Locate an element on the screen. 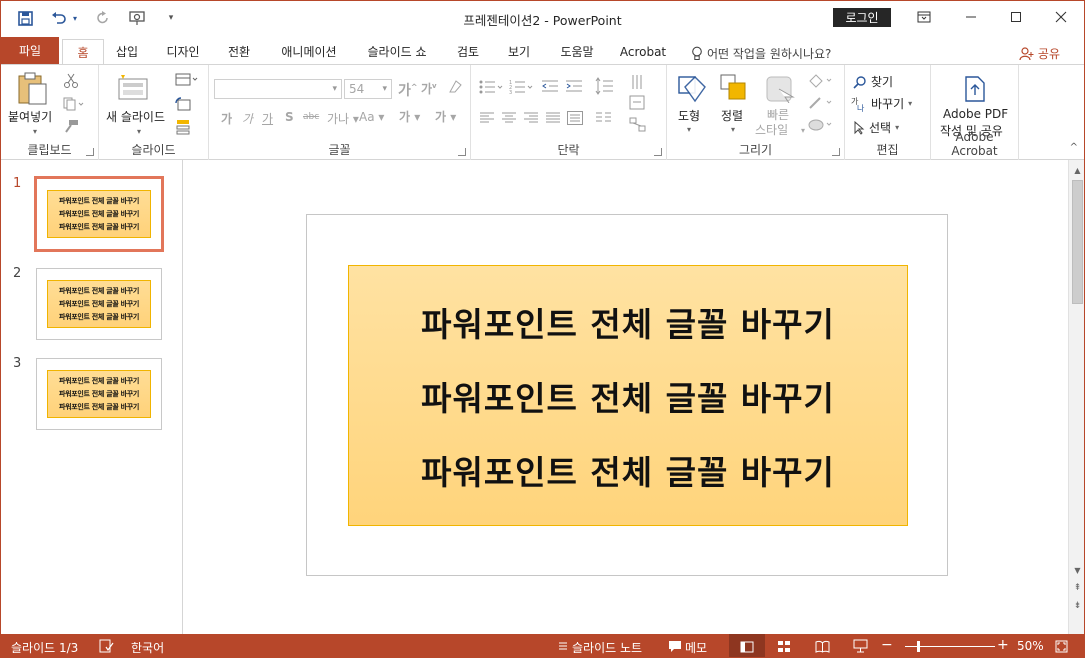 This screenshot has height=658, width=1085. create-pdf-icon is located at coordinates (975, 90).